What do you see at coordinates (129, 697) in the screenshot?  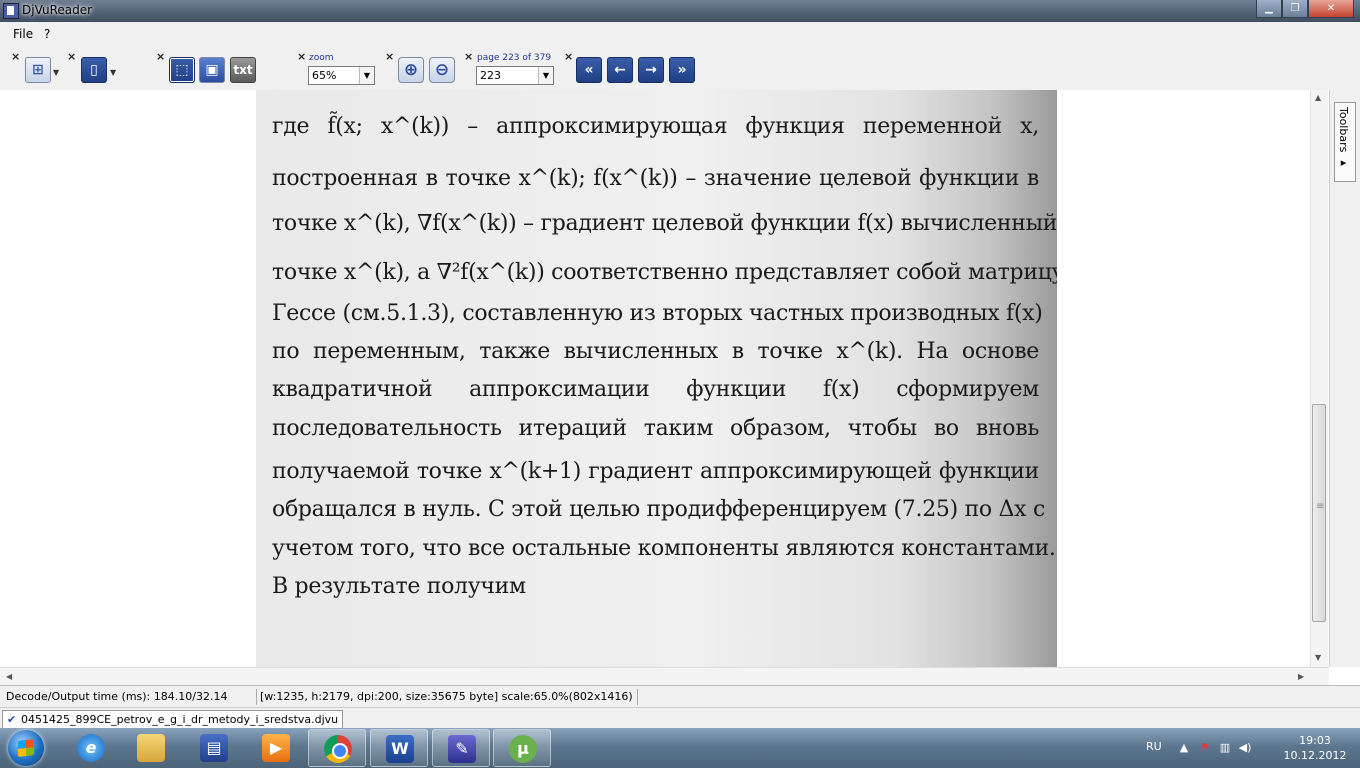 I see `decode-time-status: Decode/Output time (ms): 184.10/32.14` at bounding box center [129, 697].